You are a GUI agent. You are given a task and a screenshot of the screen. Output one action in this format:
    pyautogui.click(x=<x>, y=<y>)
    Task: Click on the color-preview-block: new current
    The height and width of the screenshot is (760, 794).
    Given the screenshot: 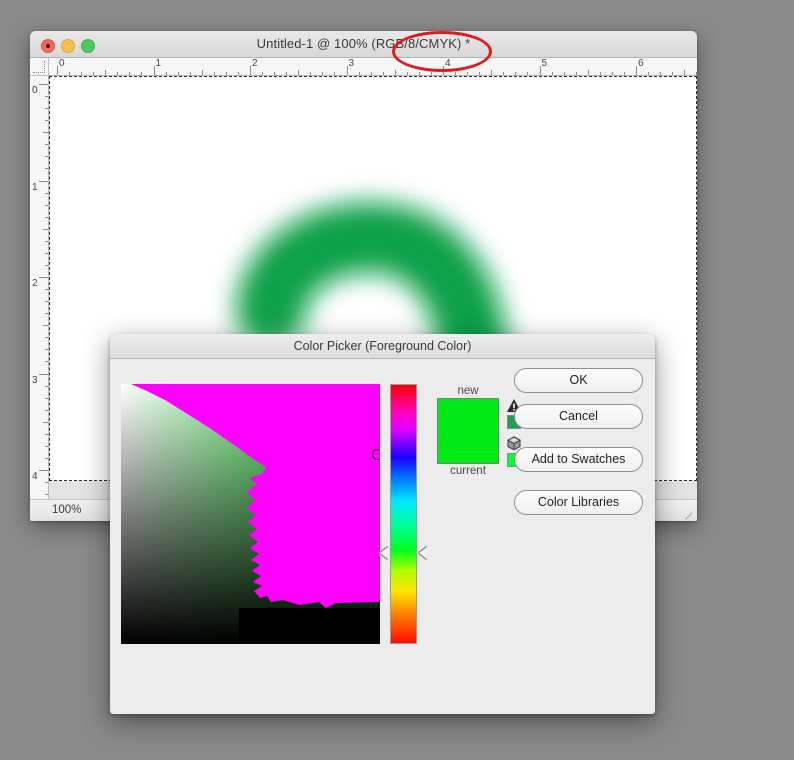 What is the action you would take?
    pyautogui.click(x=468, y=431)
    